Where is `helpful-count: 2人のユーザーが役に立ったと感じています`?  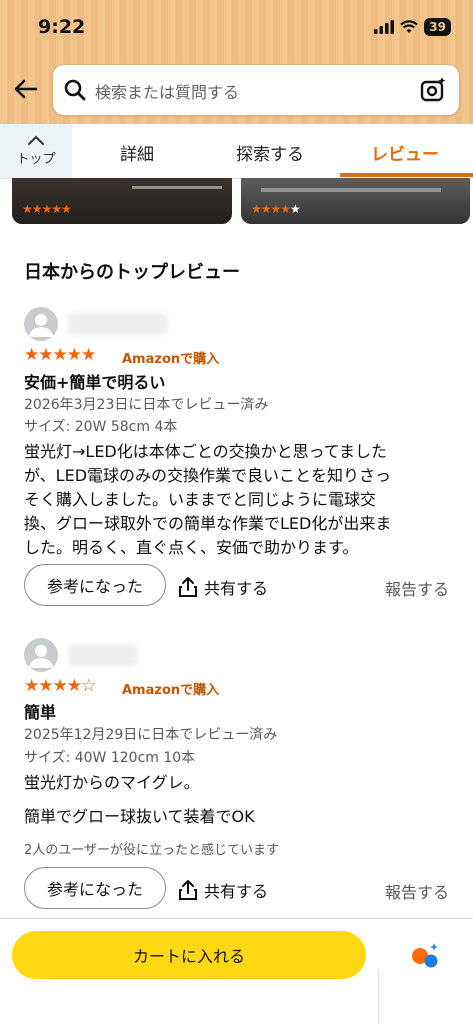
helpful-count: 2人のユーザーが役に立ったと感じています is located at coordinates (152, 850).